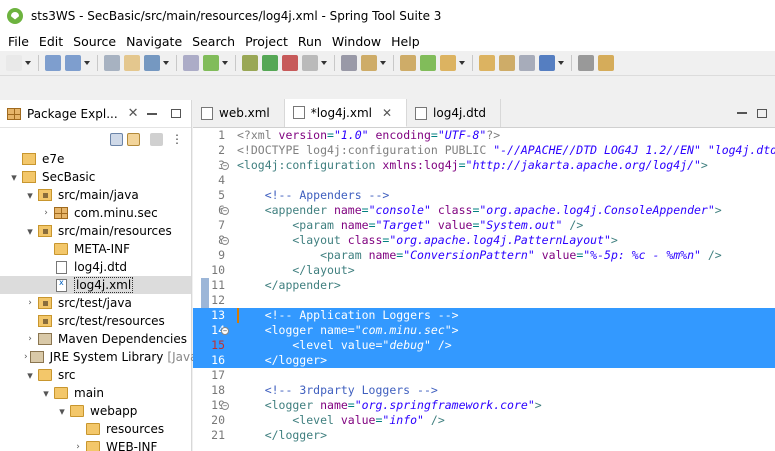 This screenshot has width=775, height=451. Describe the element at coordinates (239, 113) in the screenshot. I see `editor-tab: web.xml` at that location.